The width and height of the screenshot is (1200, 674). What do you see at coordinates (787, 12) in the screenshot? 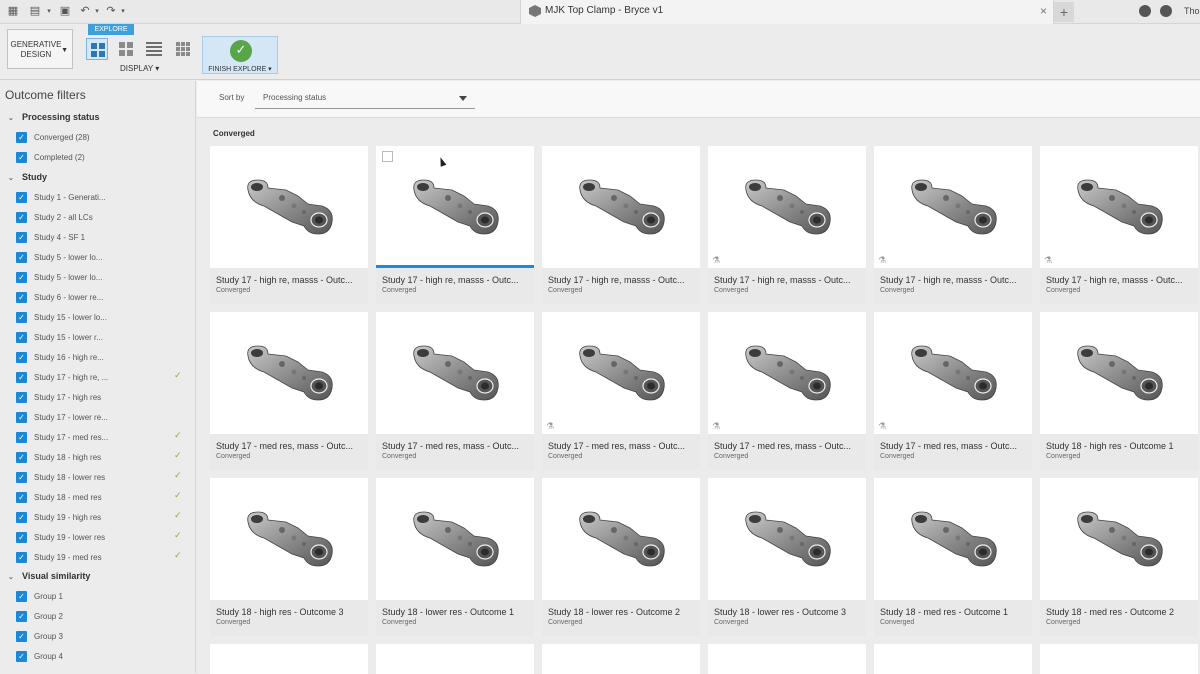
I see `document-tab: MJK Top Clamp - Bryce v1 ×` at bounding box center [787, 12].